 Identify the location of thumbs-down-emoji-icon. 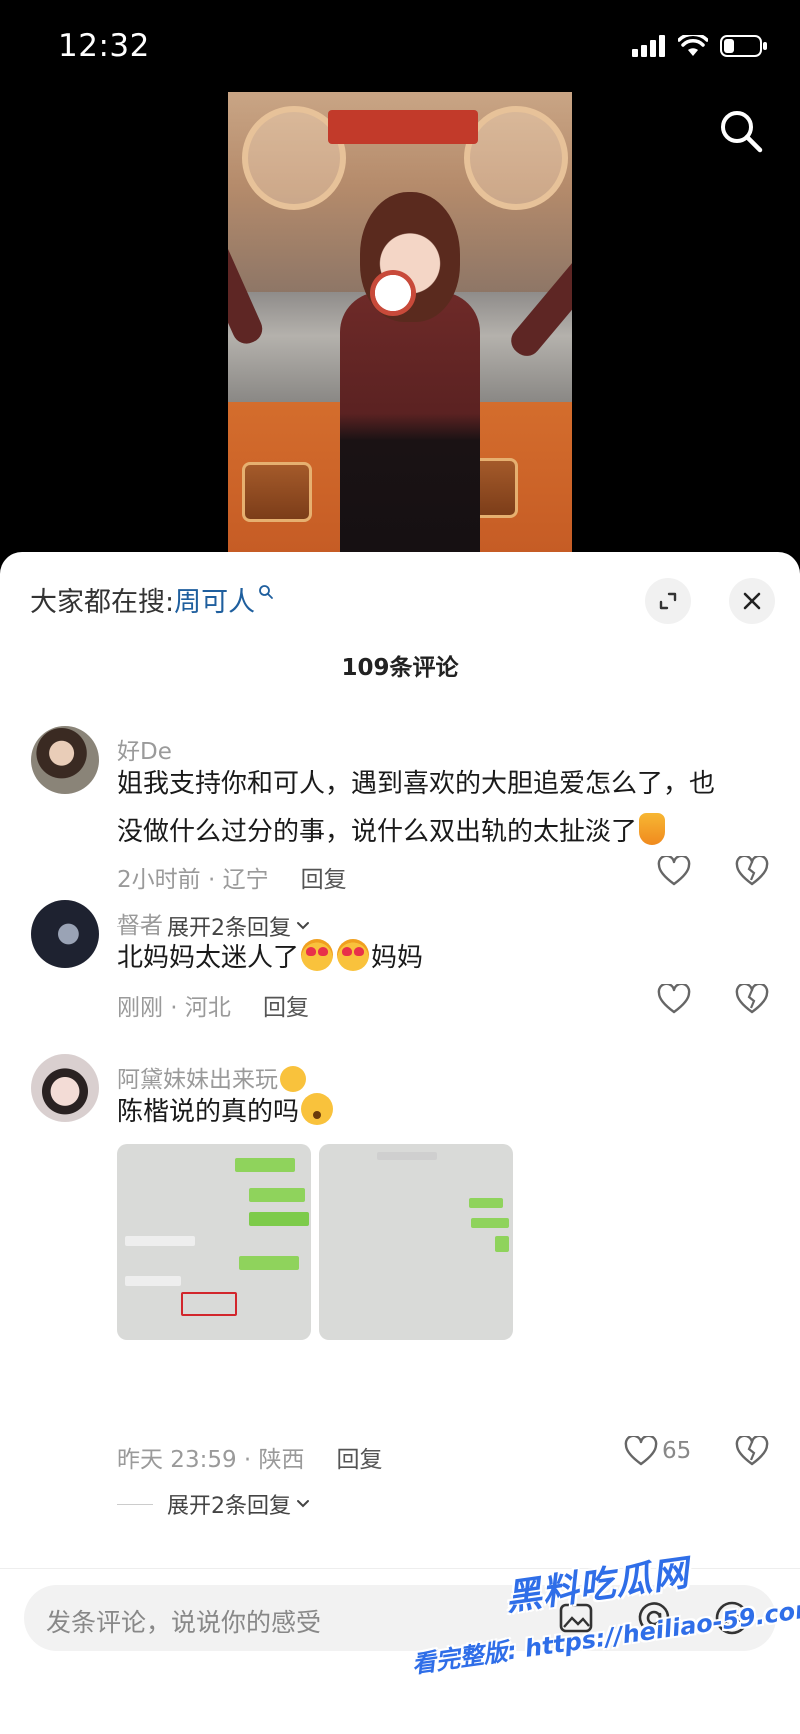
(652, 829).